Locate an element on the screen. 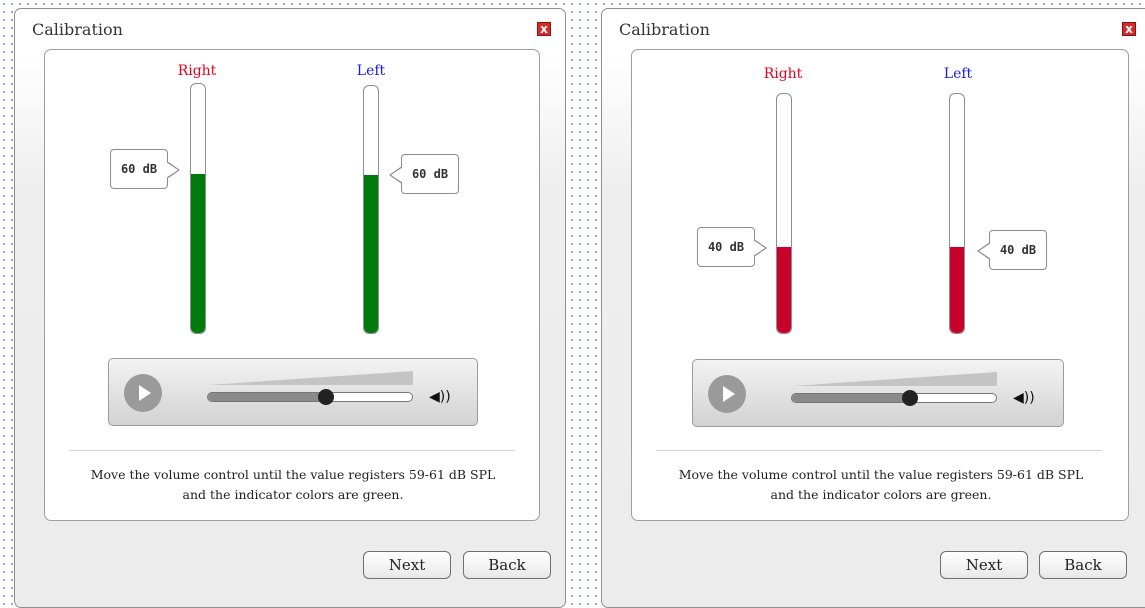 This screenshot has height=608, width=1145. right-level-callout: 60 dB is located at coordinates (145, 169).